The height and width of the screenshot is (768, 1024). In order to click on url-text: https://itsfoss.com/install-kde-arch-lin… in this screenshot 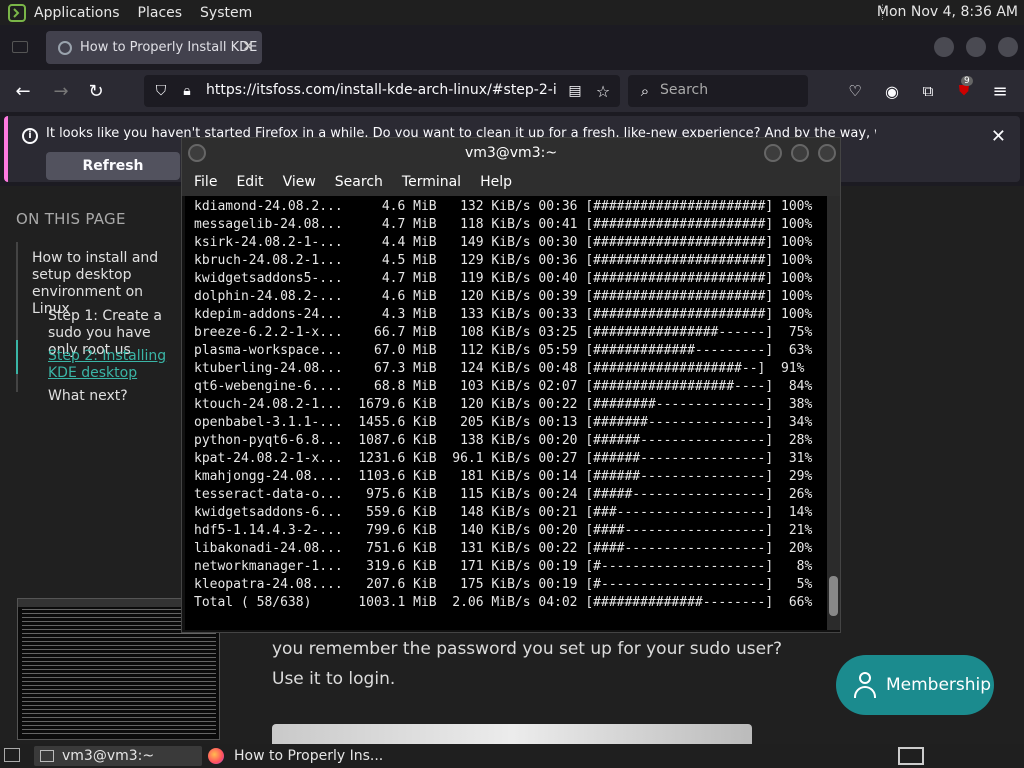, I will do `click(382, 90)`.